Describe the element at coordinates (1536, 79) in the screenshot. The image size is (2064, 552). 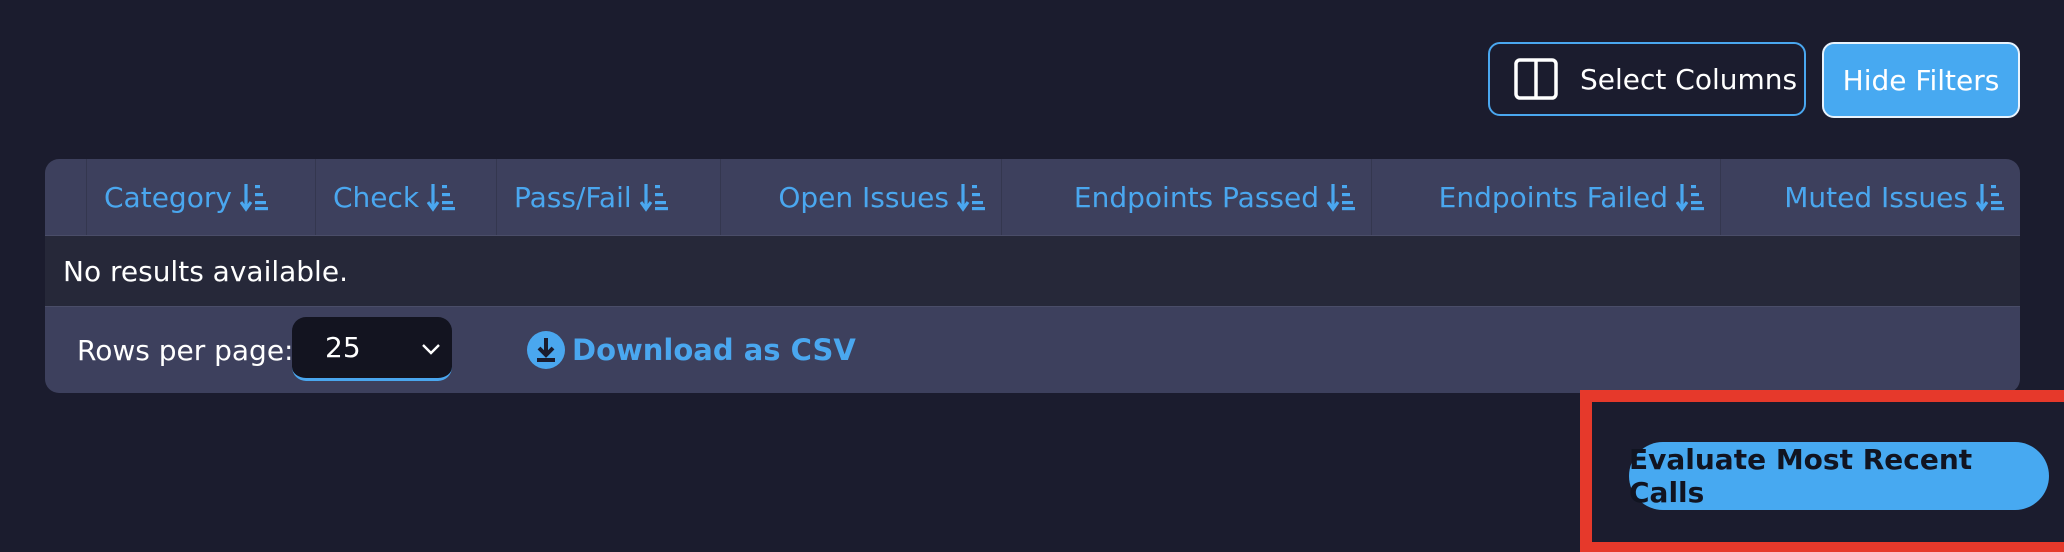
I see `columns-icon` at that location.